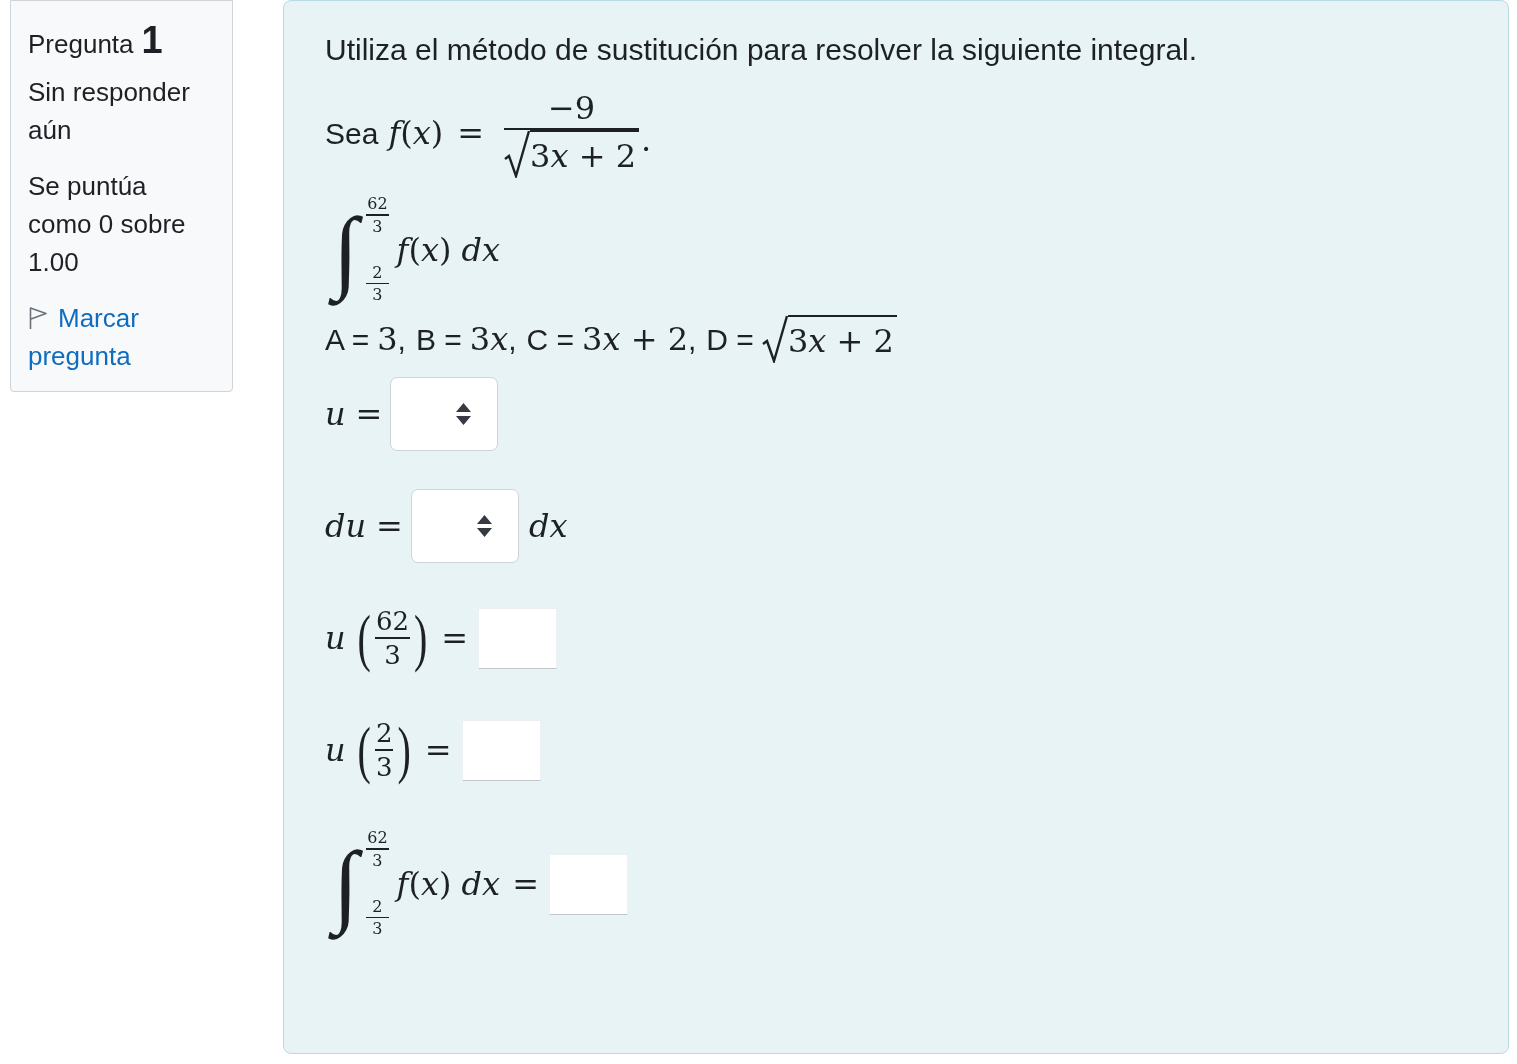  I want to click on math-value: 3x, so click(489, 339).